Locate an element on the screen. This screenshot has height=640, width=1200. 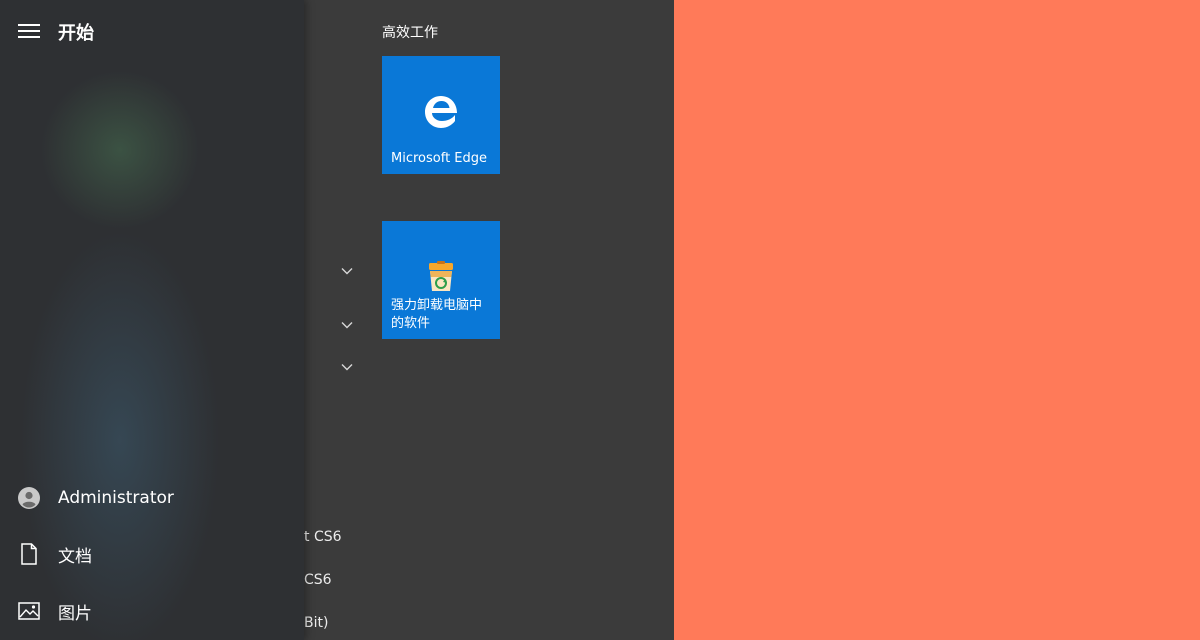
user-icon is located at coordinates (29, 498).